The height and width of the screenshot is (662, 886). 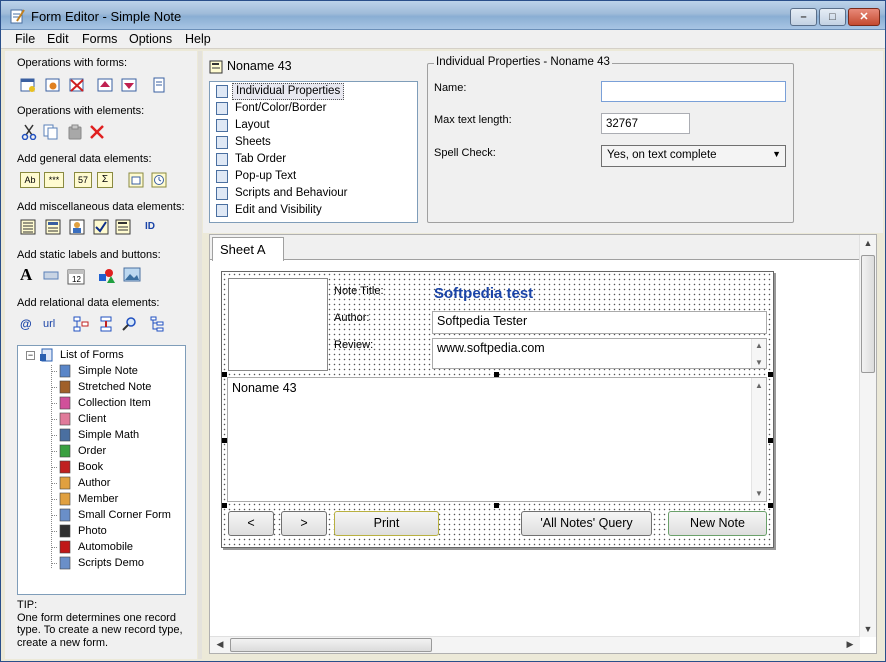 What do you see at coordinates (359, 291) in the screenshot?
I see `note-title-label: Note Title:` at bounding box center [359, 291].